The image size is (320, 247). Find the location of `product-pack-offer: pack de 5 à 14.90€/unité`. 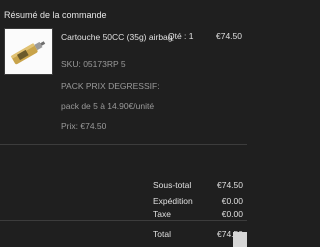

product-pack-offer: pack de 5 à 14.90€/unité is located at coordinates (108, 106).